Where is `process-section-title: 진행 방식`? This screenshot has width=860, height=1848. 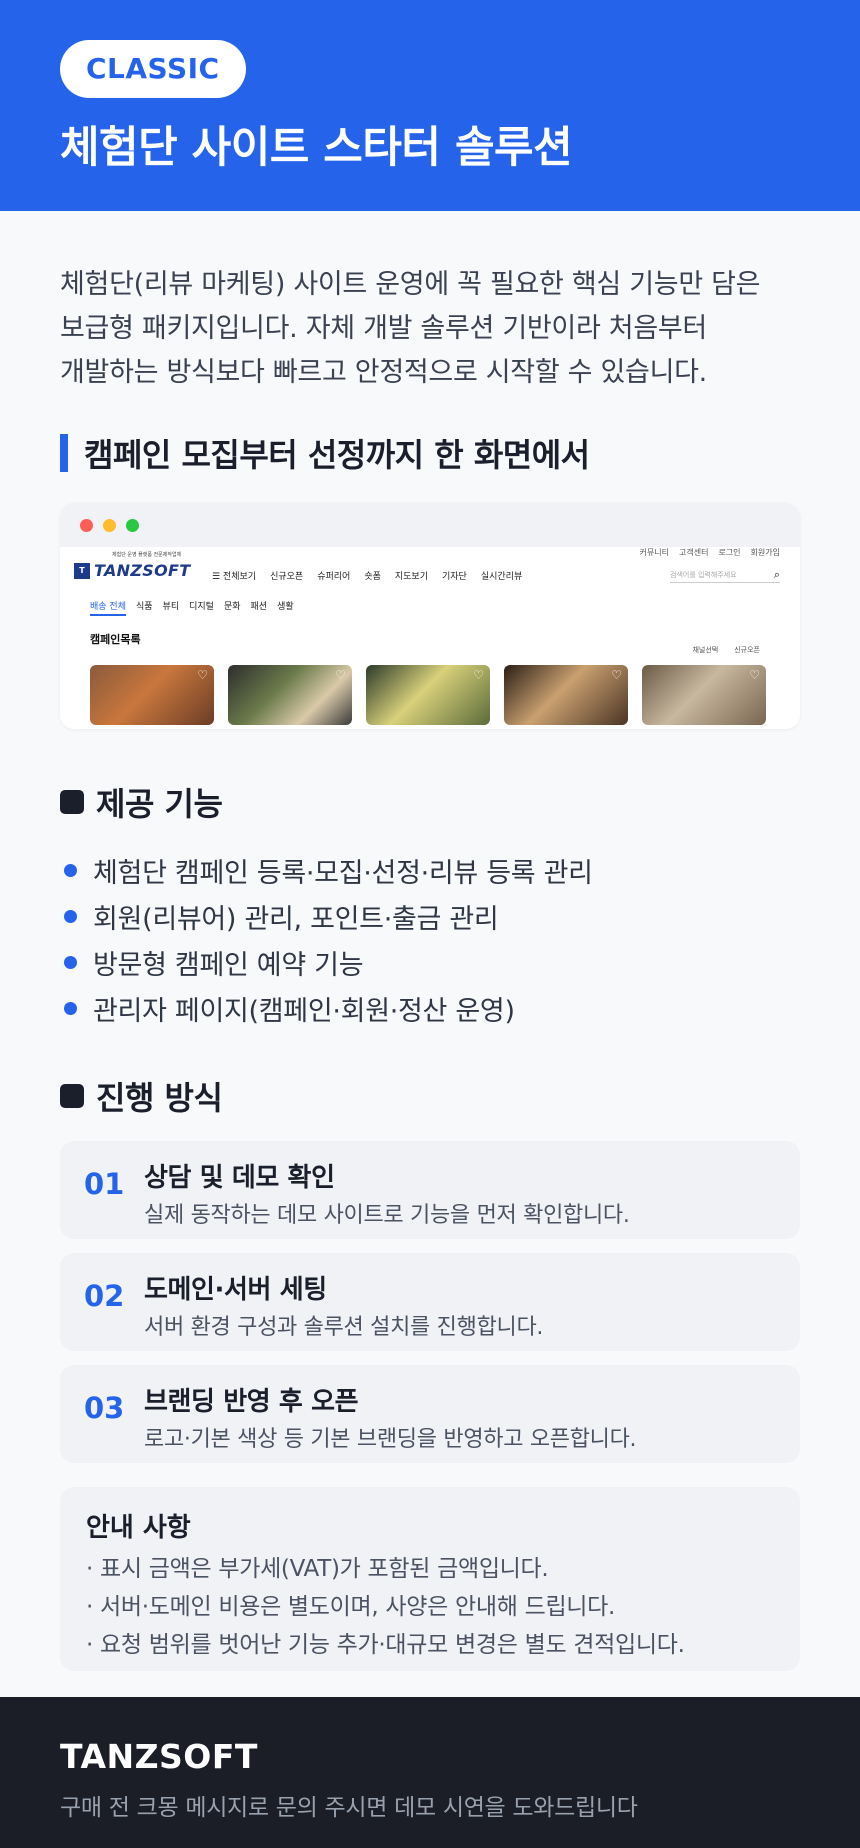
process-section-title: 진행 방식 is located at coordinates (430, 1096).